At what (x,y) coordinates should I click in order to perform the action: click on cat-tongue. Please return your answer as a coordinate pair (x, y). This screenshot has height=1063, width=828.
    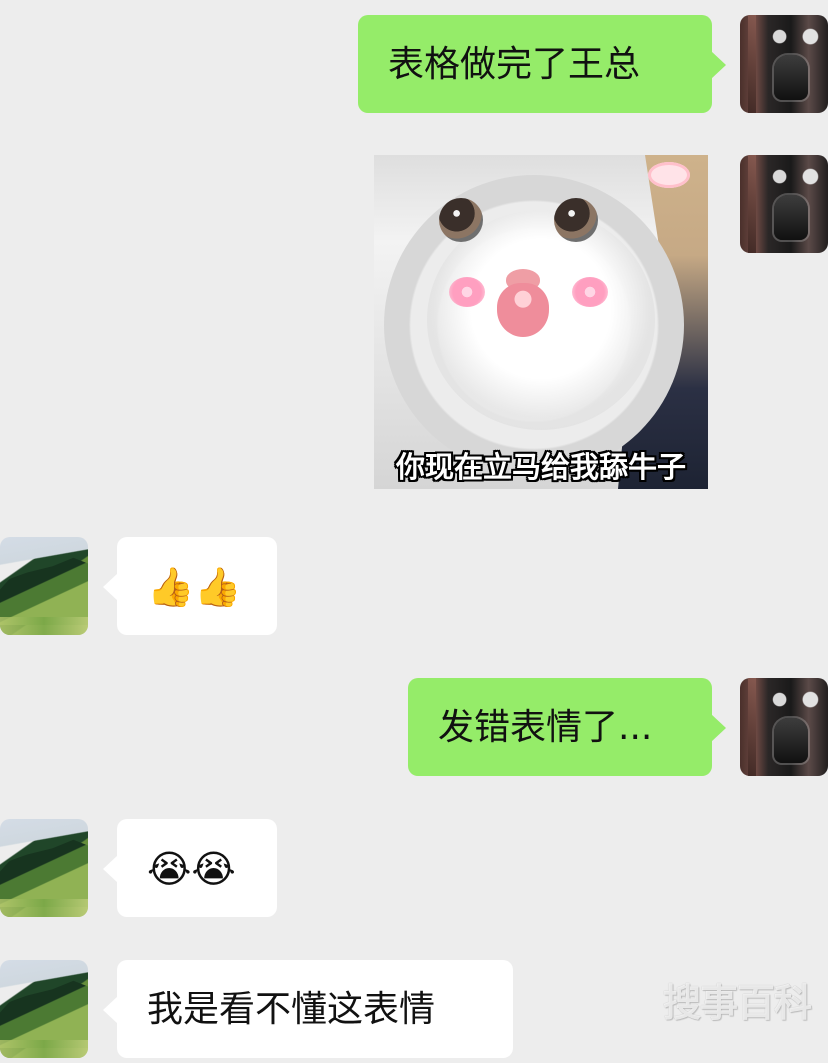
    Looking at the image, I should click on (523, 310).